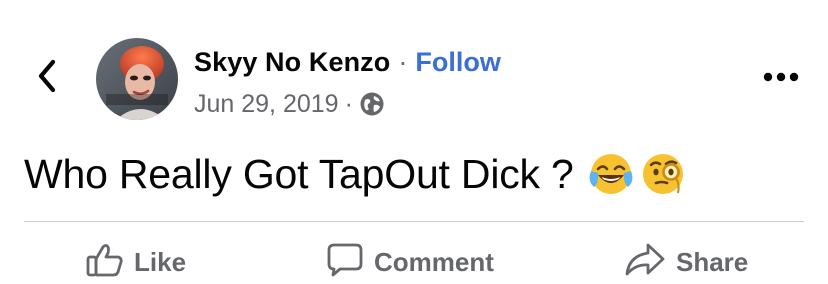 The image size is (828, 284). I want to click on share-button: Share, so click(686, 262).